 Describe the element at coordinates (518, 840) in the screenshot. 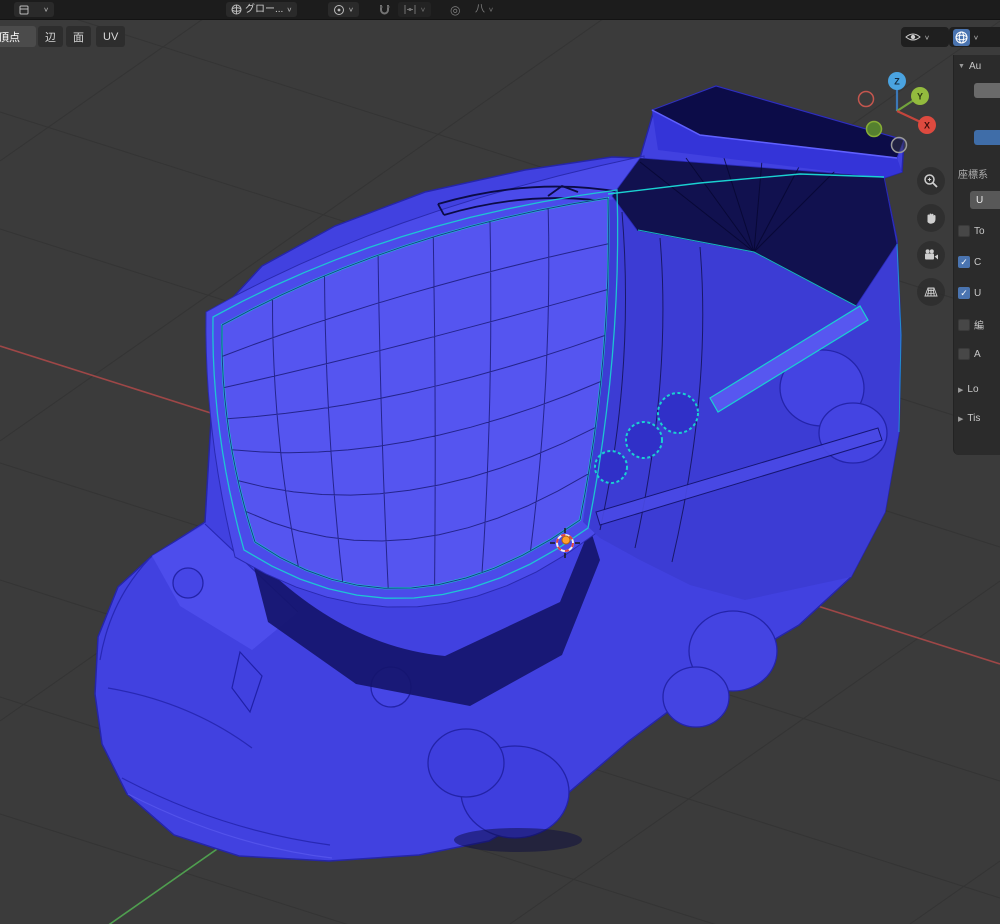

I see `pod-shadow` at that location.